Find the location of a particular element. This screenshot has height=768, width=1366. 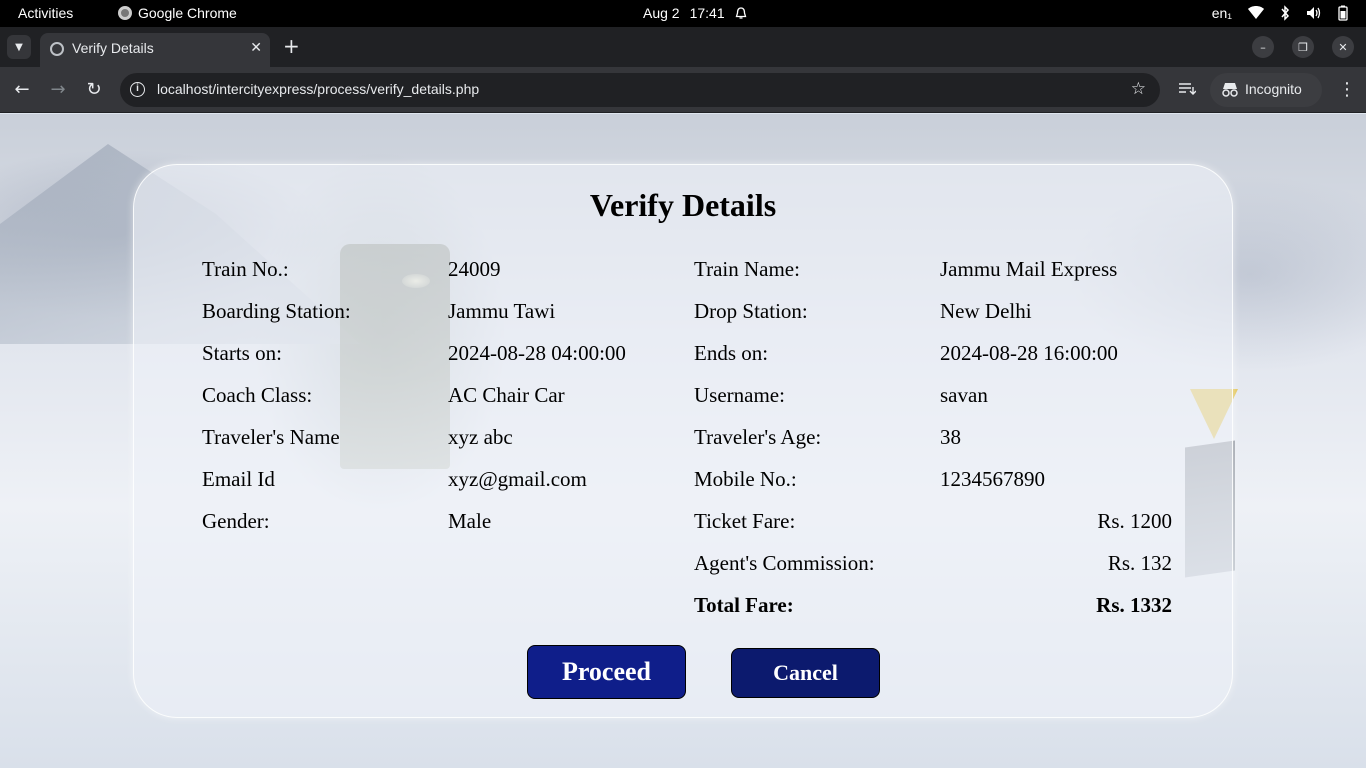

battery-icon is located at coordinates (1343, 13).